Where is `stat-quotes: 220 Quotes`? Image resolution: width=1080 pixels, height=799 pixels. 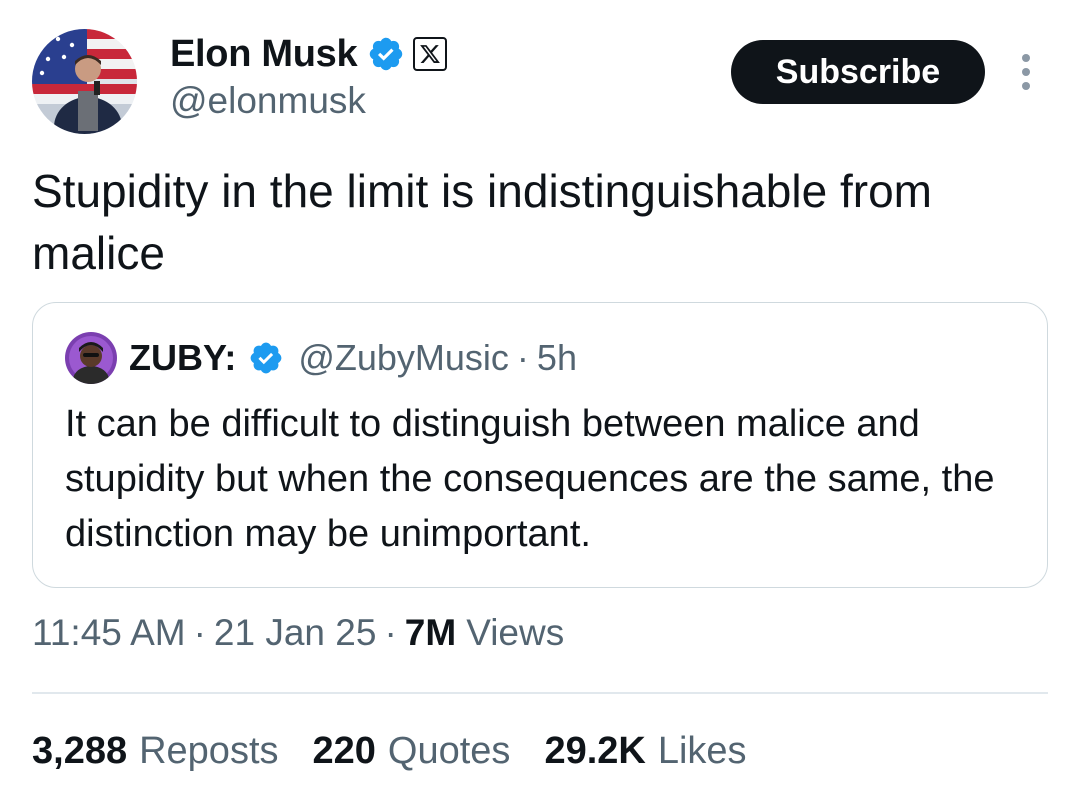
stat-quotes: 220 Quotes is located at coordinates (412, 751).